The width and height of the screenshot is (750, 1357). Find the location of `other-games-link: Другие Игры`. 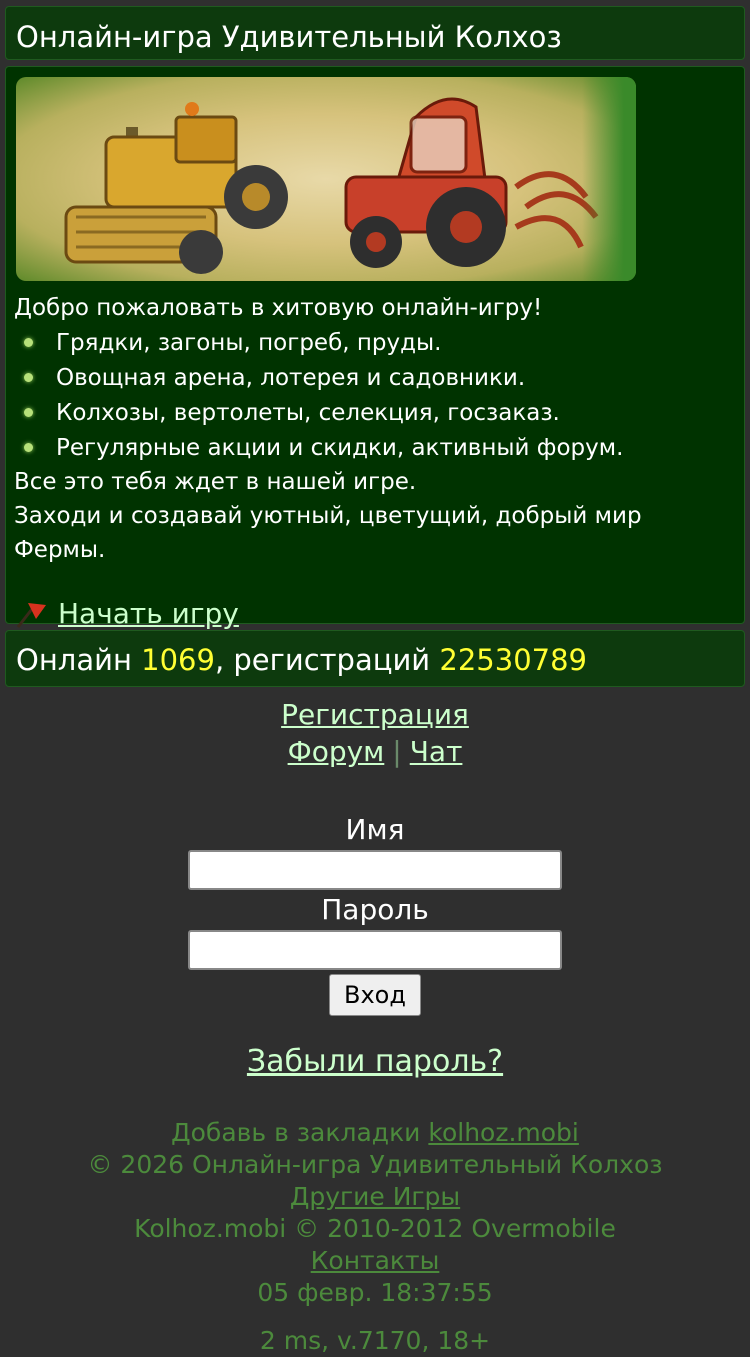

other-games-link: Другие Игры is located at coordinates (375, 1196).